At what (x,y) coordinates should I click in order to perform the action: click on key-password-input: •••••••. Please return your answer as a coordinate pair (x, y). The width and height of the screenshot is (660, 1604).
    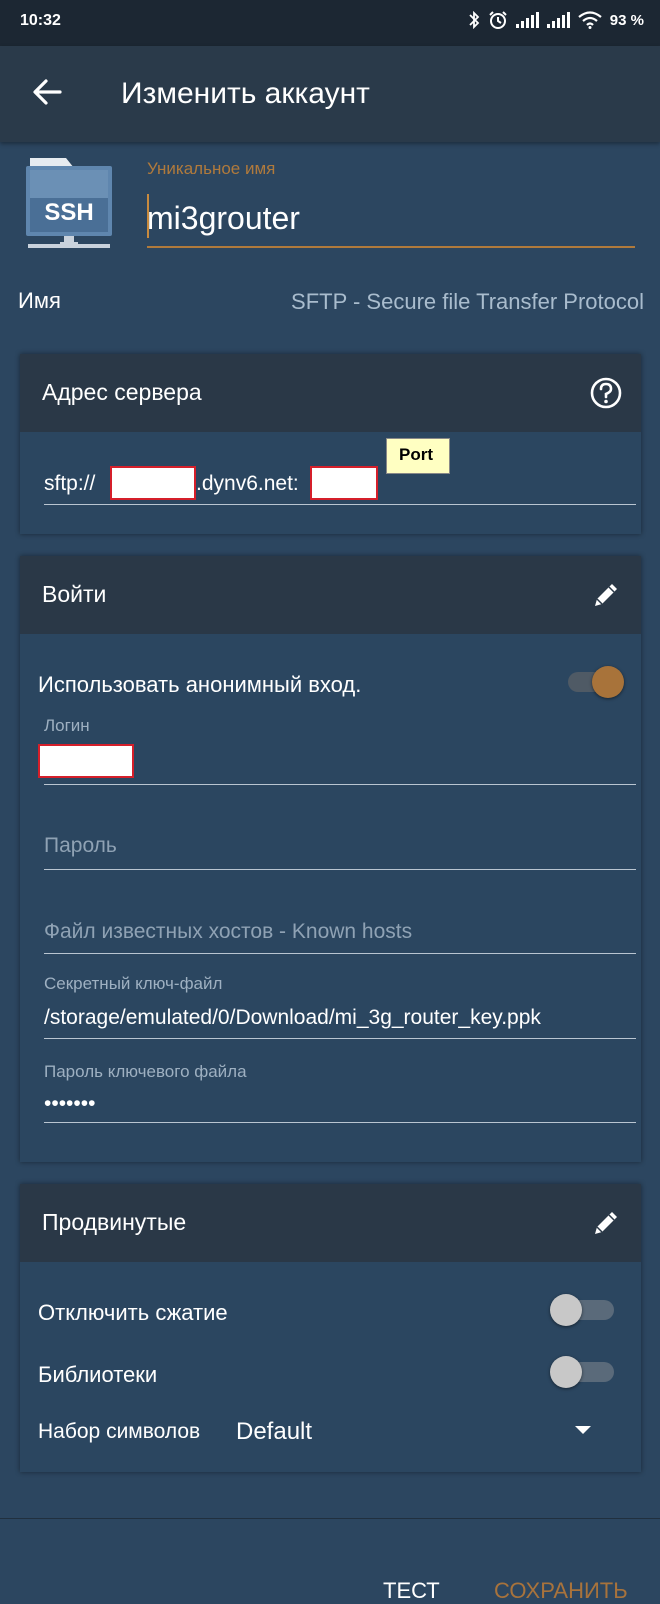
    Looking at the image, I should click on (340, 1104).